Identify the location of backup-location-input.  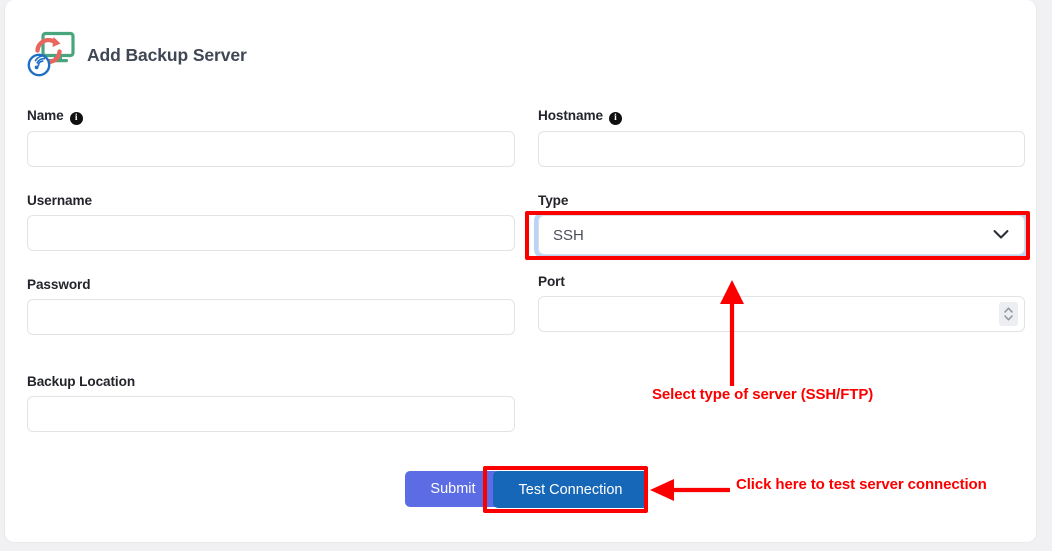
(271, 414).